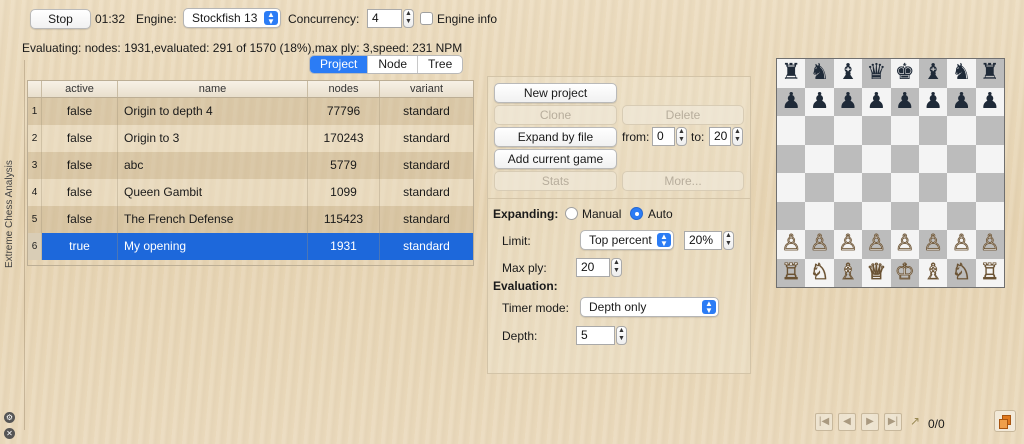  What do you see at coordinates (339, 64) in the screenshot?
I see `tab-project: Project` at bounding box center [339, 64].